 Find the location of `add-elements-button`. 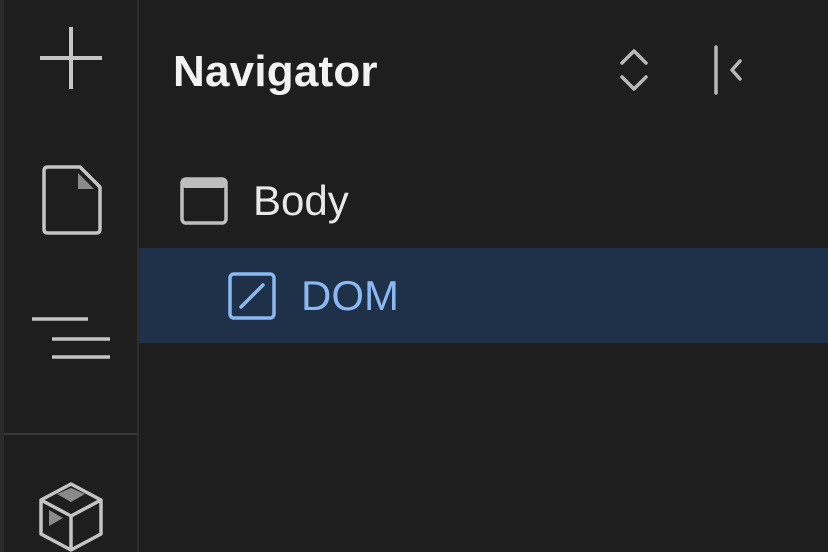

add-elements-button is located at coordinates (70, 58).